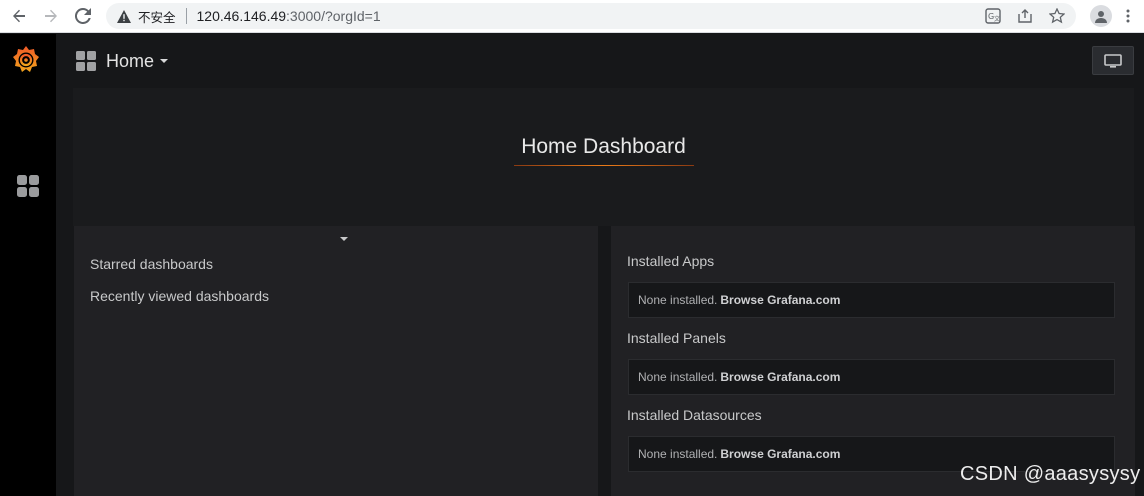 This screenshot has width=1144, height=496. I want to click on dashboards-grid-icon, so click(28, 186).